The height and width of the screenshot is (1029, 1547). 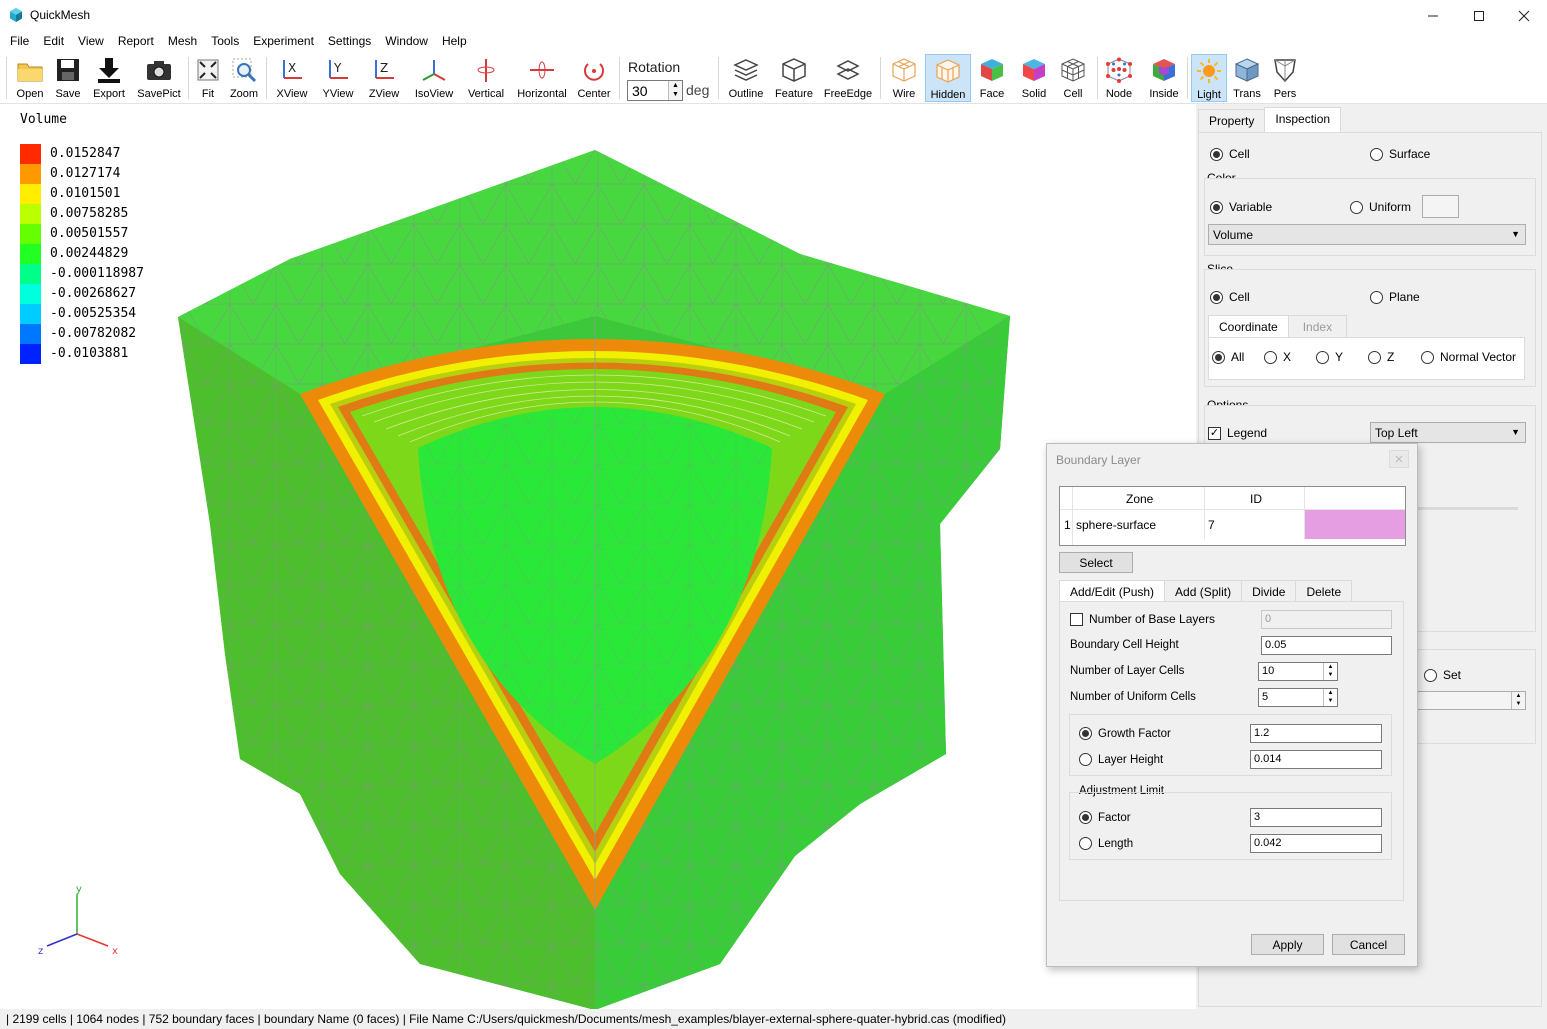 I want to click on solid-button: Solid, so click(x=1034, y=78).